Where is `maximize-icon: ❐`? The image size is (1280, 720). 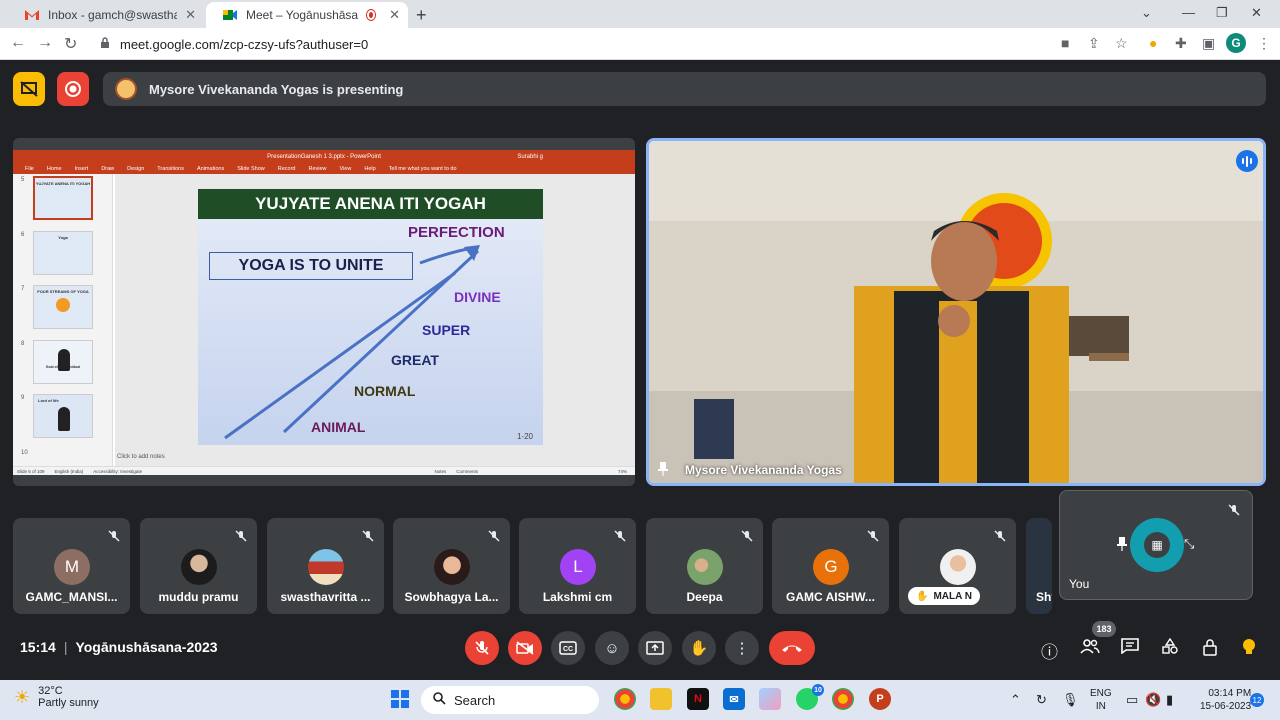
maximize-icon: ❐ is located at coordinates (1222, 13).